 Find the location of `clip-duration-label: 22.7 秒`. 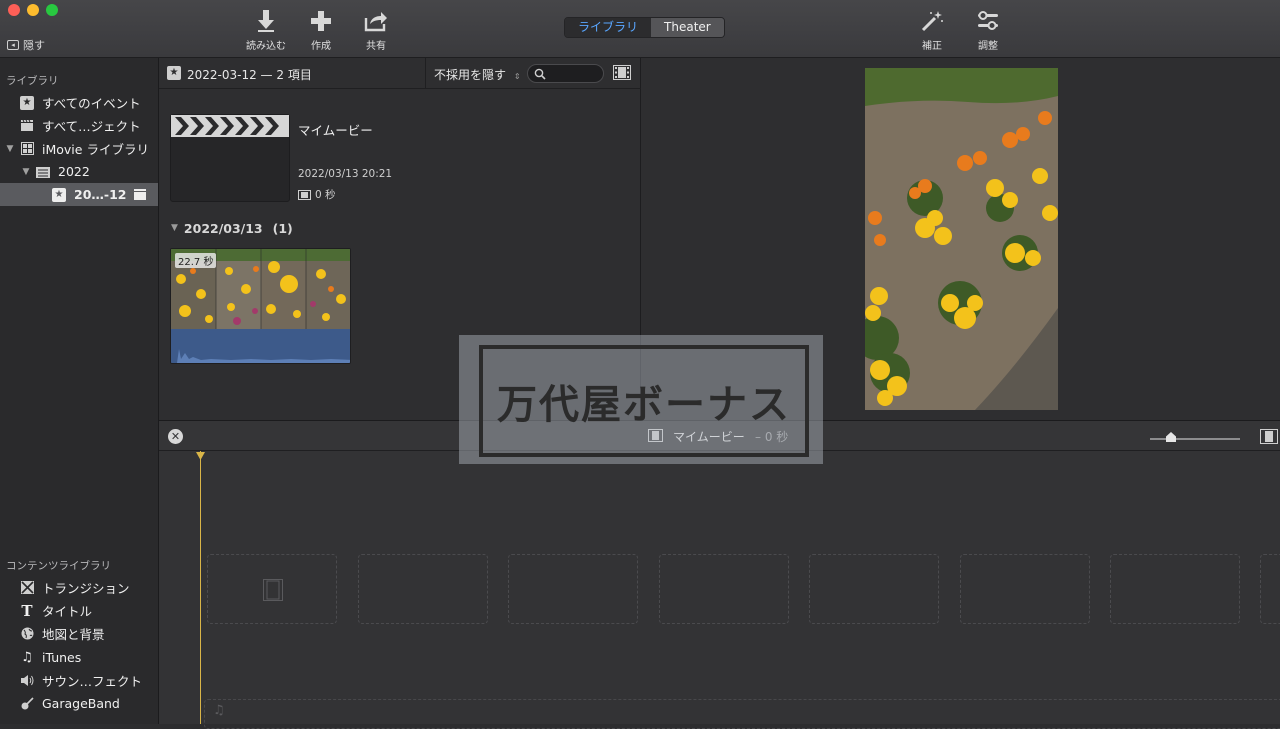

clip-duration-label: 22.7 秒 is located at coordinates (196, 262).